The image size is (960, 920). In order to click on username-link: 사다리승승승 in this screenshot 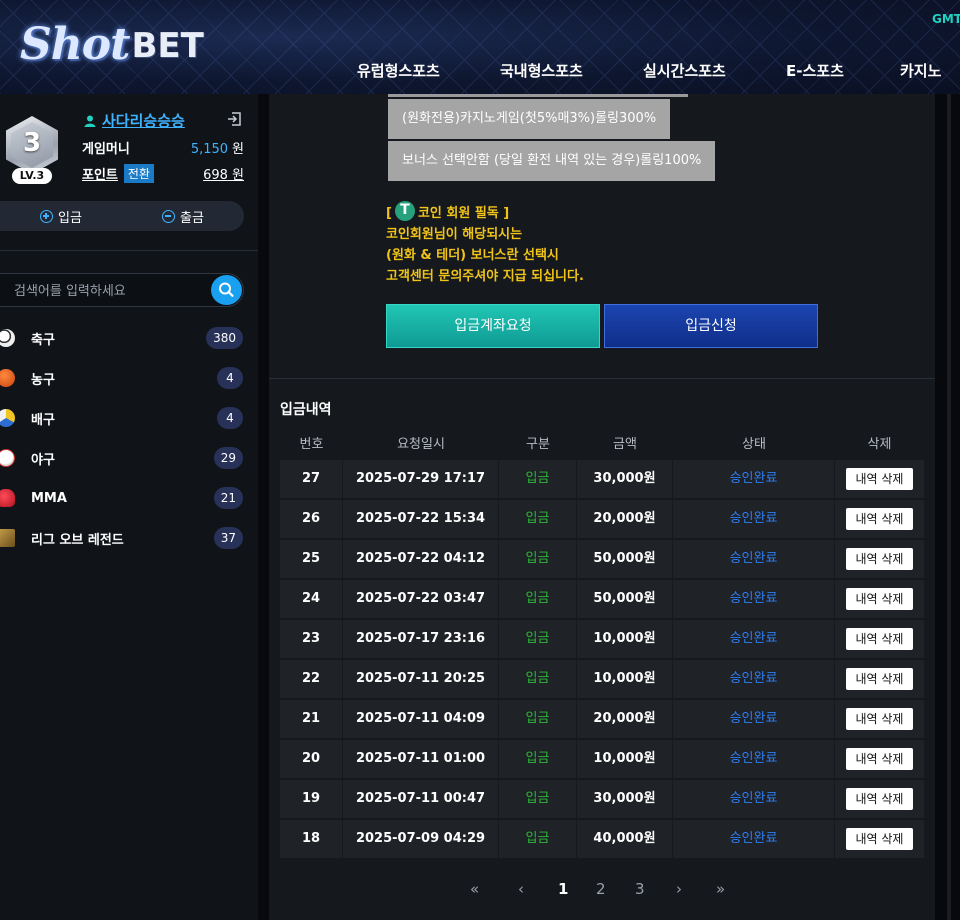, I will do `click(134, 120)`.